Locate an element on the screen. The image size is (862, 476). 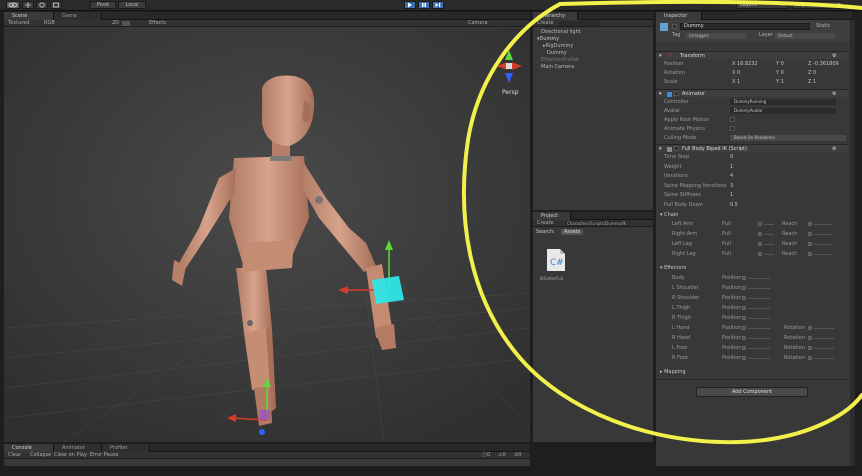
fbbik-field-value: 0.5 is located at coordinates (734, 205).